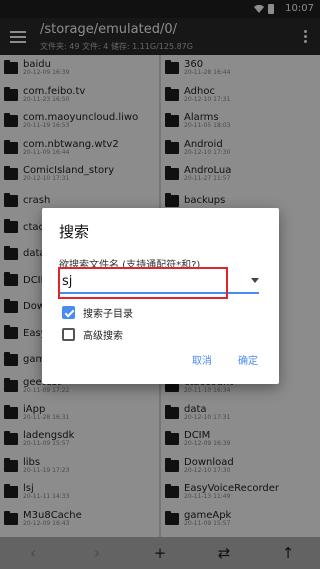  What do you see at coordinates (74, 232) in the screenshot?
I see `dialog-title: 搜索` at bounding box center [74, 232].